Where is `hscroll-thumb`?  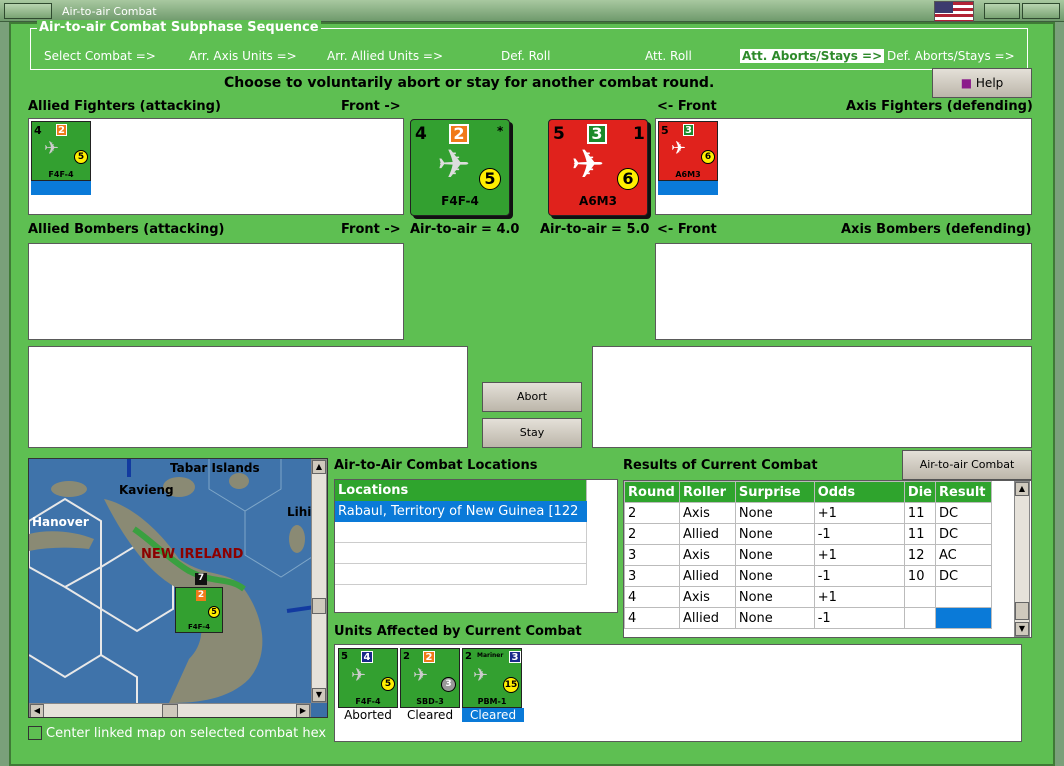
hscroll-thumb is located at coordinates (170, 710).